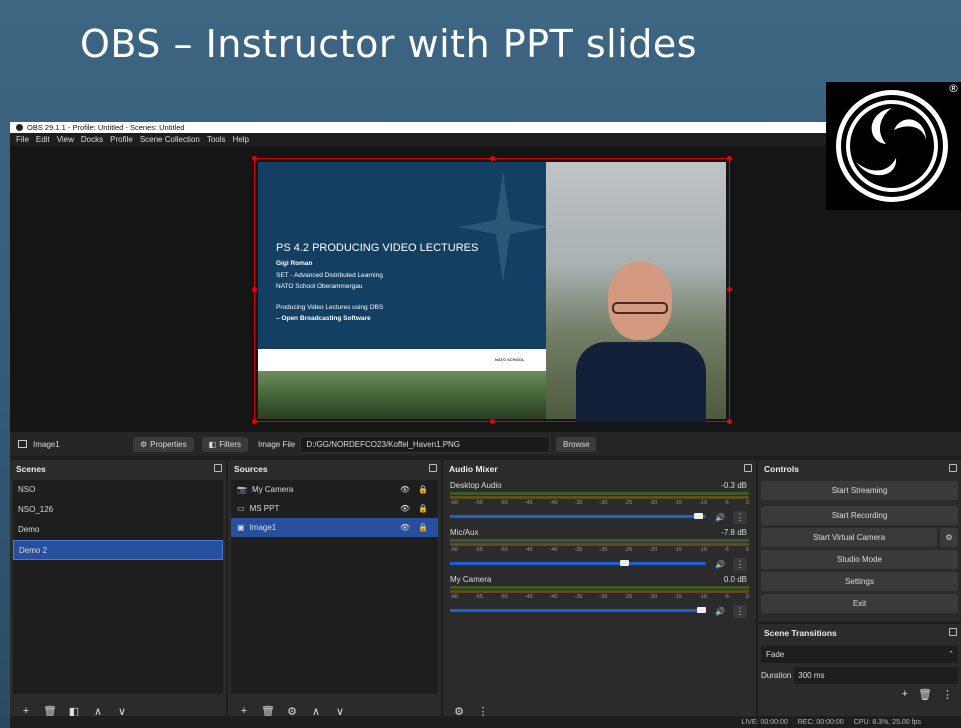 This screenshot has height=728, width=961. Describe the element at coordinates (473, 469) in the screenshot. I see `mixer-title: Audio Mixer` at that location.